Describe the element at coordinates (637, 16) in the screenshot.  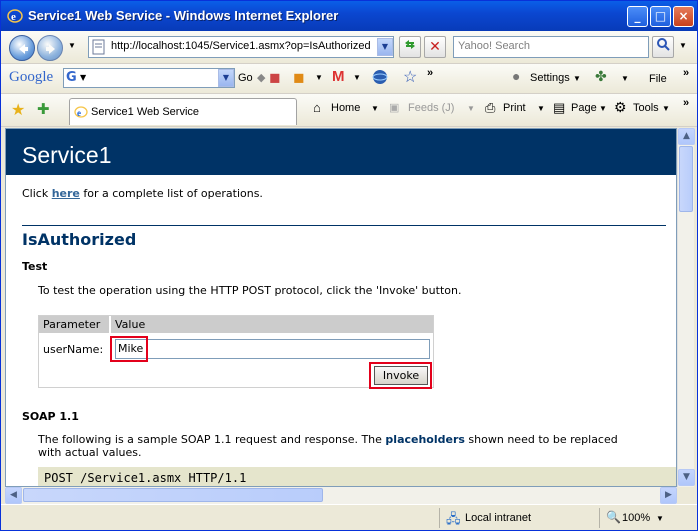
I see `minimize-button: _` at that location.